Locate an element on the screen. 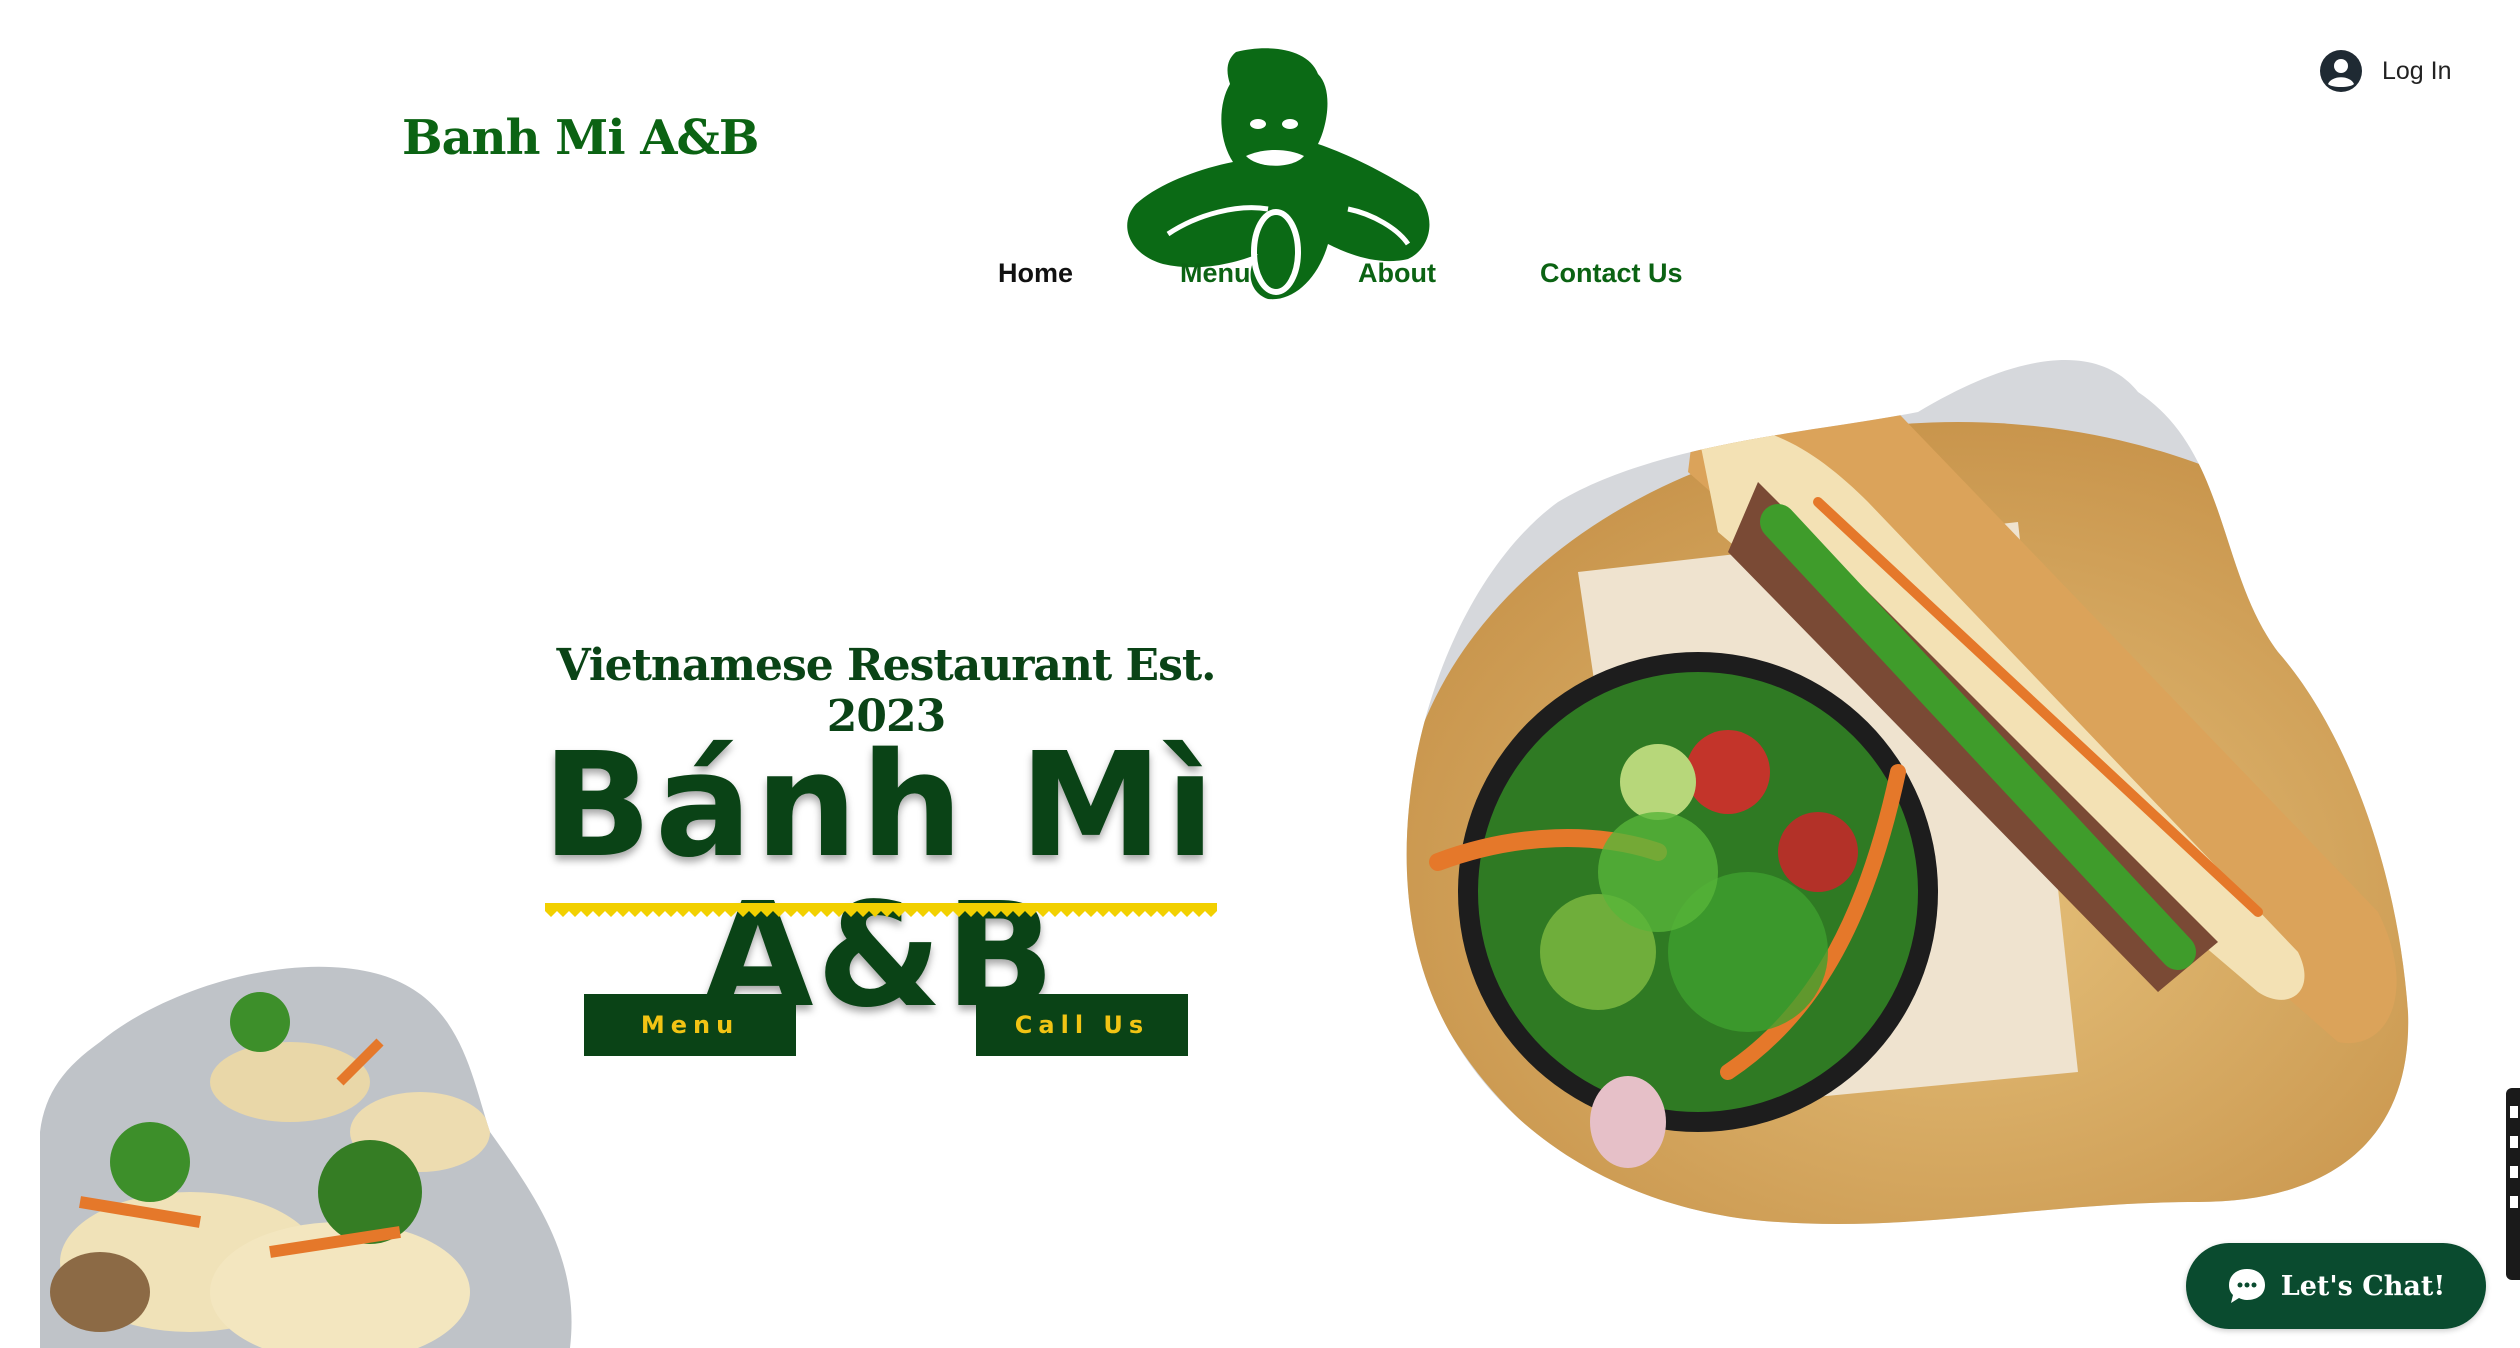  menu-button: Menu is located at coordinates (690, 1025).